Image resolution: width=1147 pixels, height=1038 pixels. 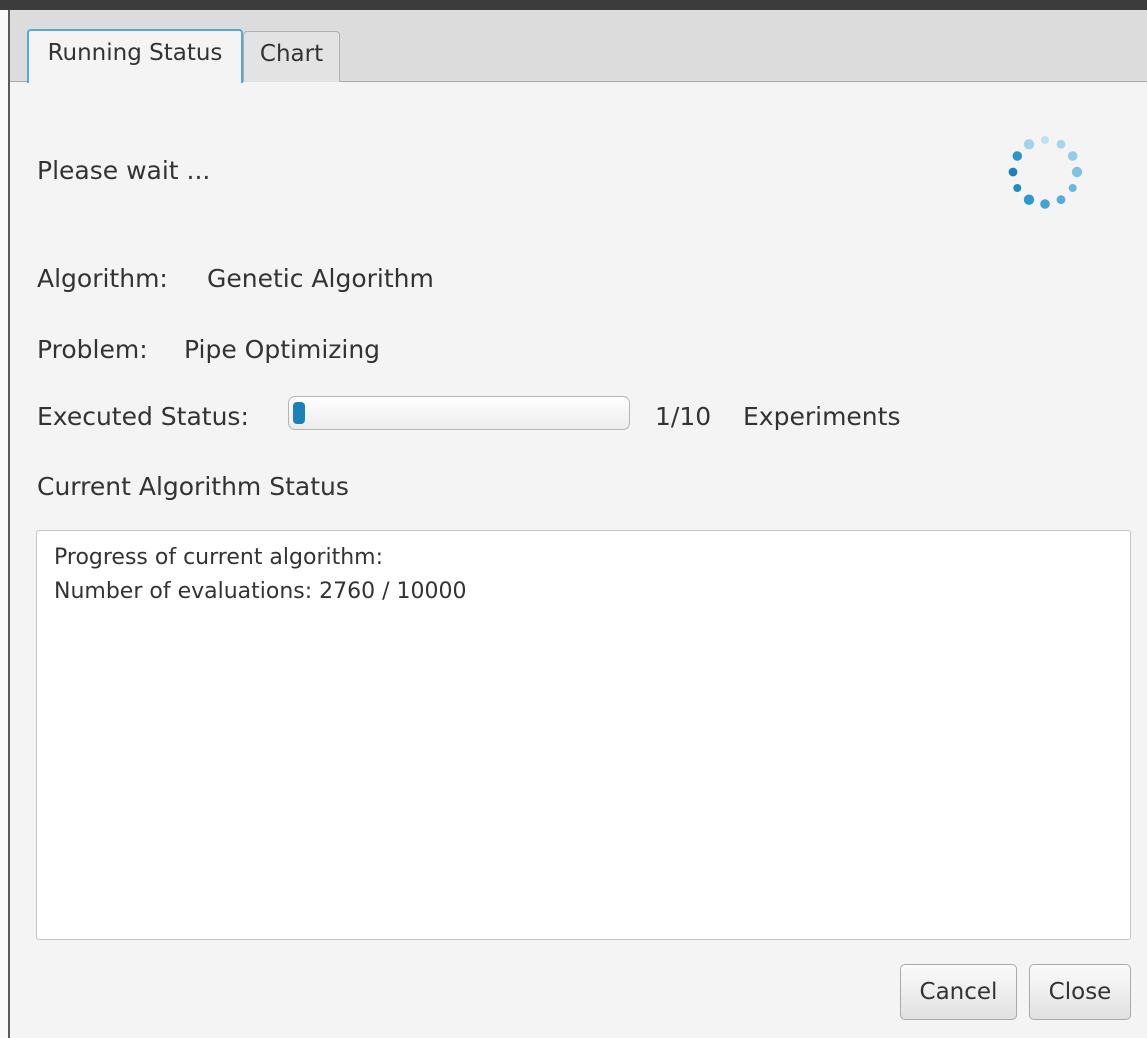 What do you see at coordinates (282, 349) in the screenshot?
I see `problem-value: Pipe Optimizing` at bounding box center [282, 349].